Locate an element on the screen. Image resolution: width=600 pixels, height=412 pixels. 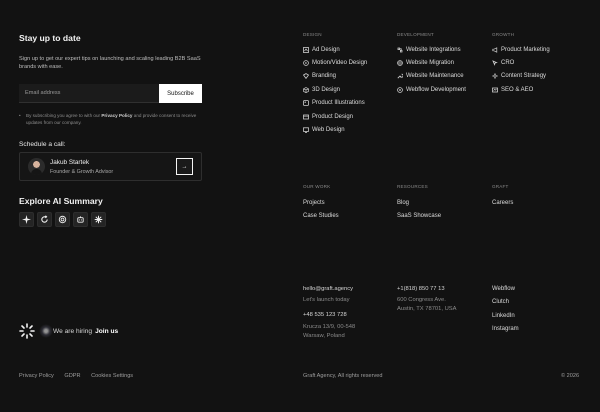
nav-website-migration: Website Migration is located at coordinates (443, 62).